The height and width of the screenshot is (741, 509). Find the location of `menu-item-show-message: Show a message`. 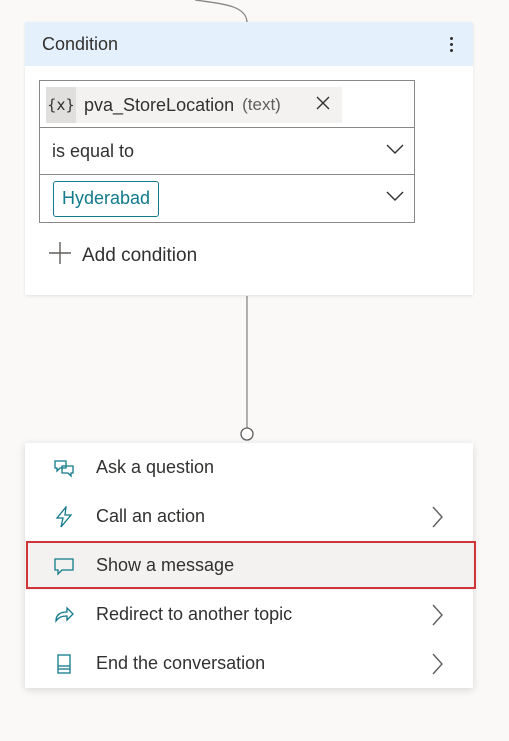

menu-item-show-message: Show a message is located at coordinates (249, 565).